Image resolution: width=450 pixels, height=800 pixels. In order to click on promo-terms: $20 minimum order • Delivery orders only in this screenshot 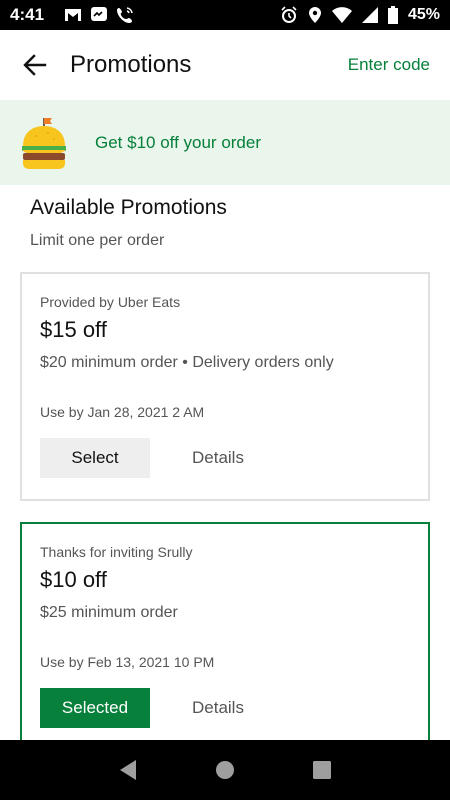, I will do `click(187, 362)`.